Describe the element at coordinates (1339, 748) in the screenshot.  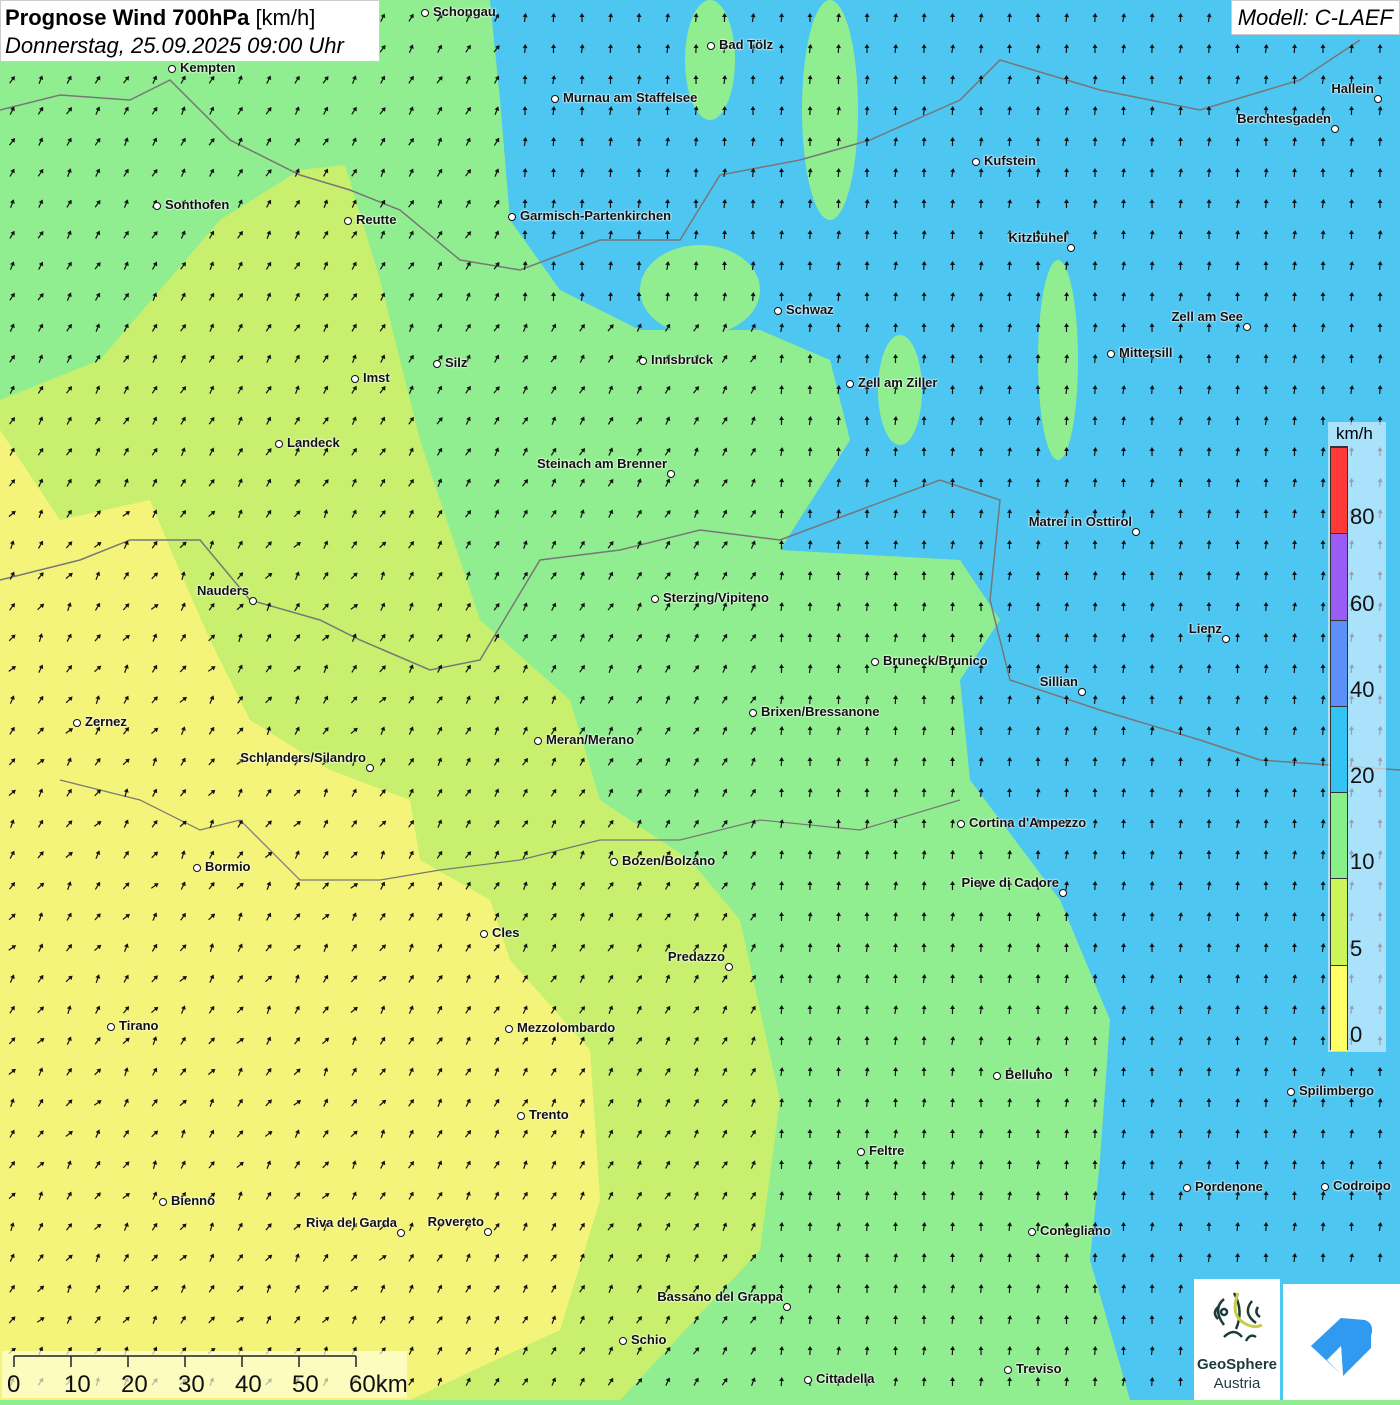
I see `legend-bar` at that location.